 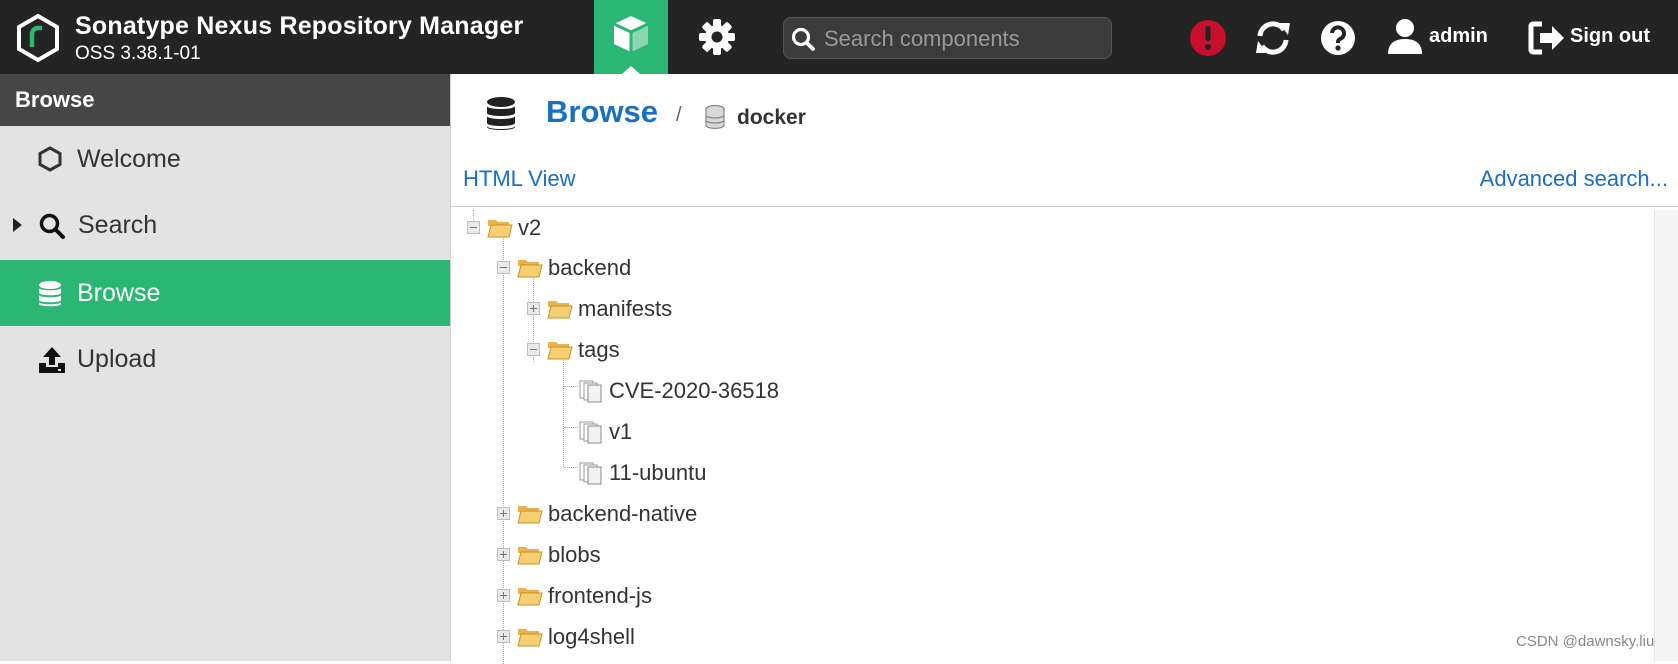 What do you see at coordinates (1610, 36) in the screenshot?
I see `sign-out-link: Sign out` at bounding box center [1610, 36].